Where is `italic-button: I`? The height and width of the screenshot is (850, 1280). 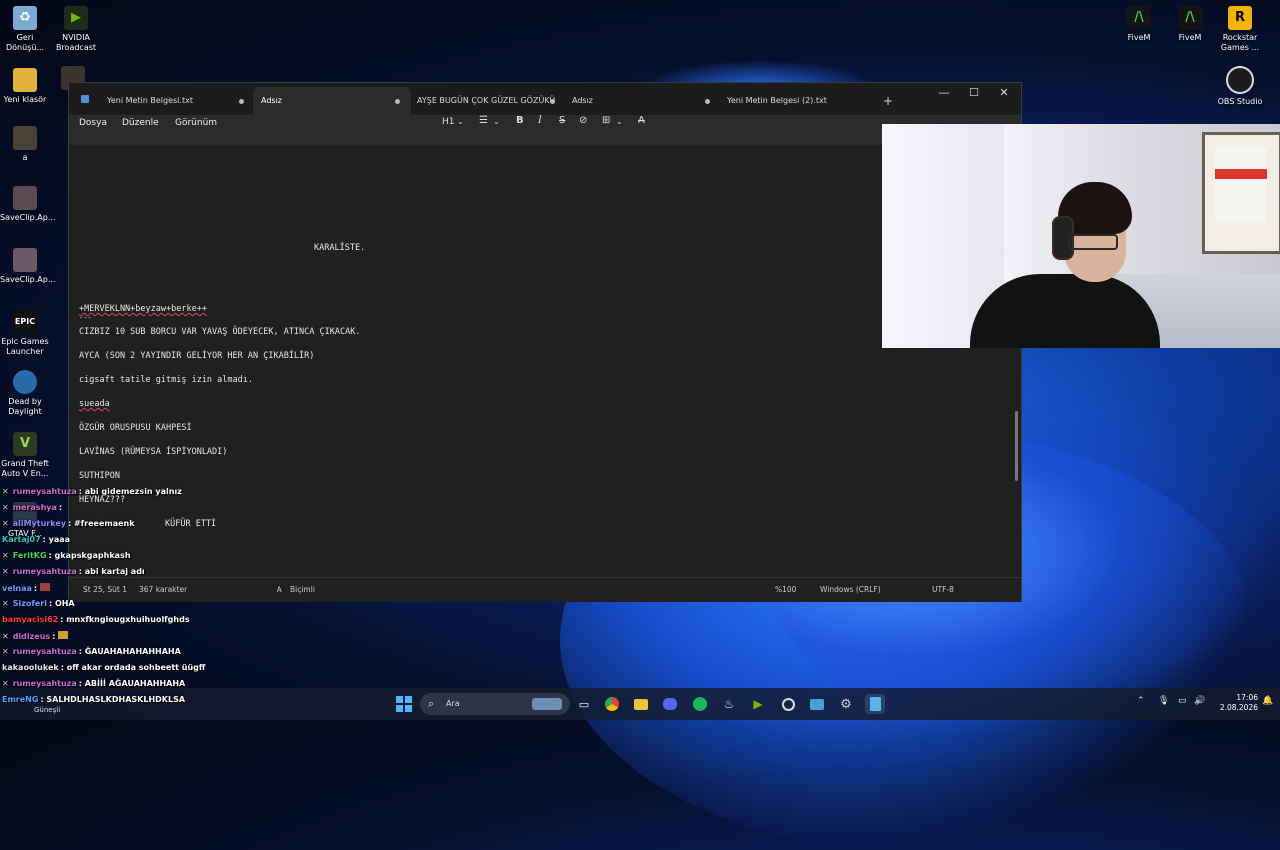
italic-button: I is located at coordinates (540, 121).